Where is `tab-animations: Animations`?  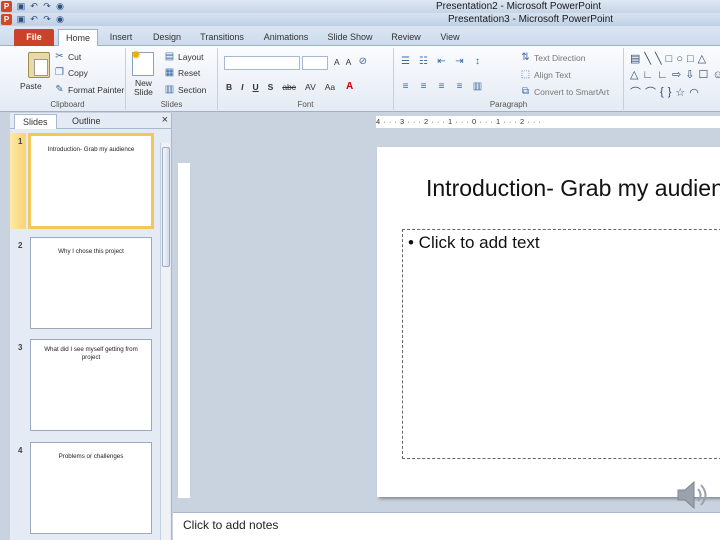 tab-animations: Animations is located at coordinates (286, 37).